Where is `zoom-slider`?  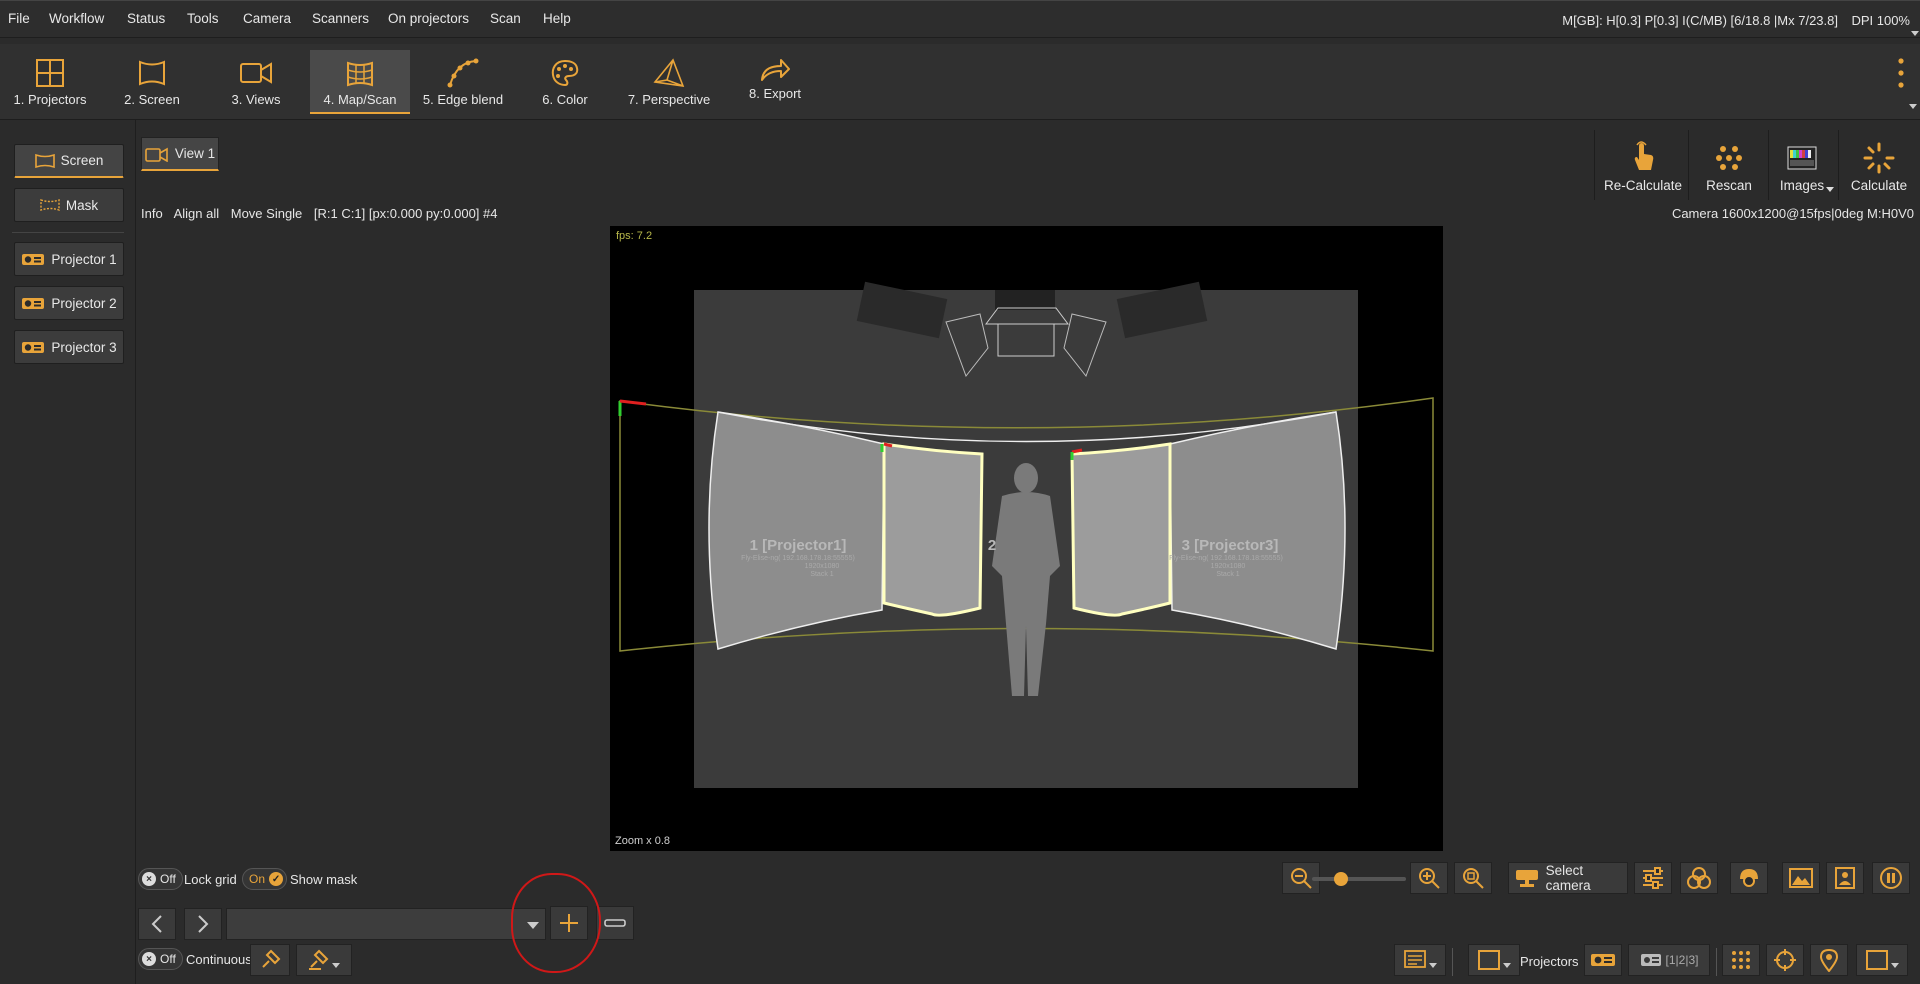 zoom-slider is located at coordinates (1359, 879).